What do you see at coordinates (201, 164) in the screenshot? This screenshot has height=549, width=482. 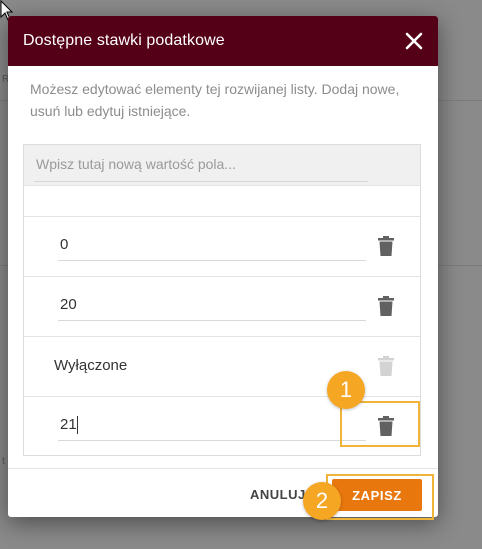 I see `new-value-input` at bounding box center [201, 164].